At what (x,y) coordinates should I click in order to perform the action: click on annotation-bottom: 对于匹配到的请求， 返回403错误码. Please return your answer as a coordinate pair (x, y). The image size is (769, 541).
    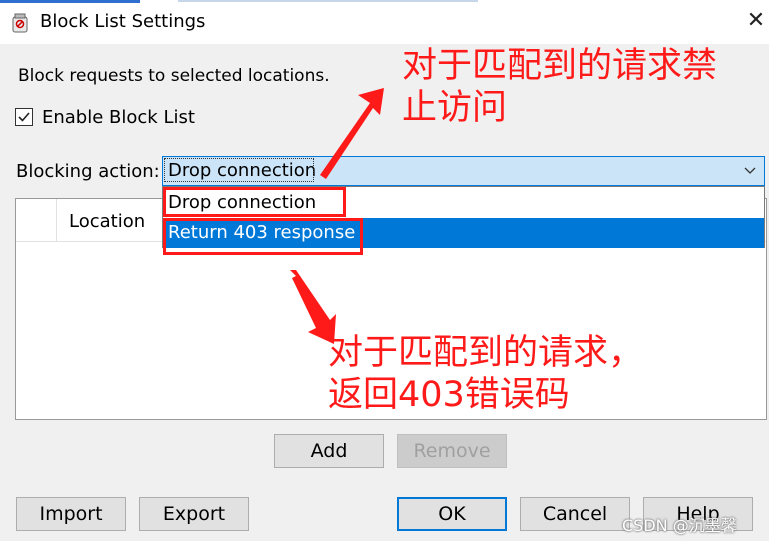
    Looking at the image, I should click on (485, 374).